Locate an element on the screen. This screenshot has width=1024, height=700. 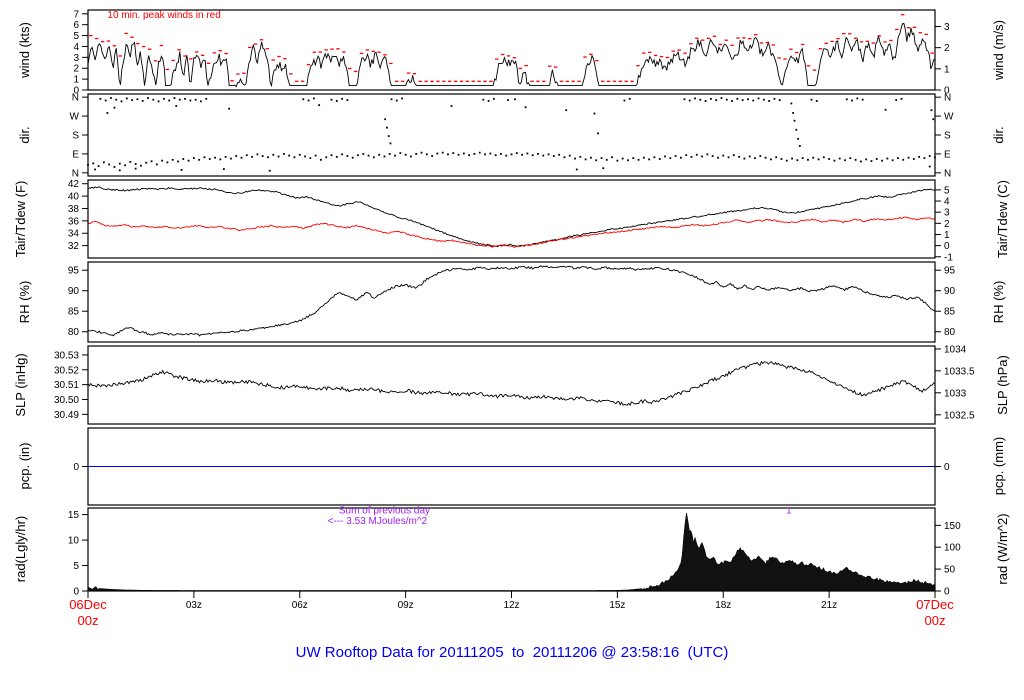
pcp-right-tick-label: 0 is located at coordinates (947, 467).